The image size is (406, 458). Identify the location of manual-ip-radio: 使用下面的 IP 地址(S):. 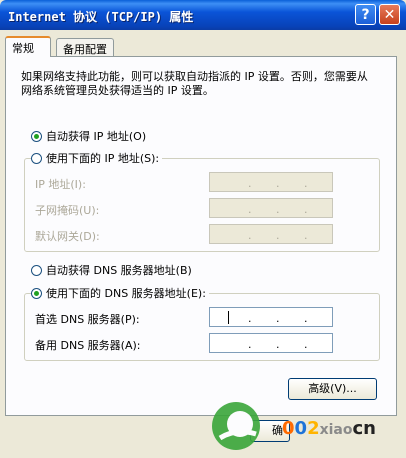
(97, 159).